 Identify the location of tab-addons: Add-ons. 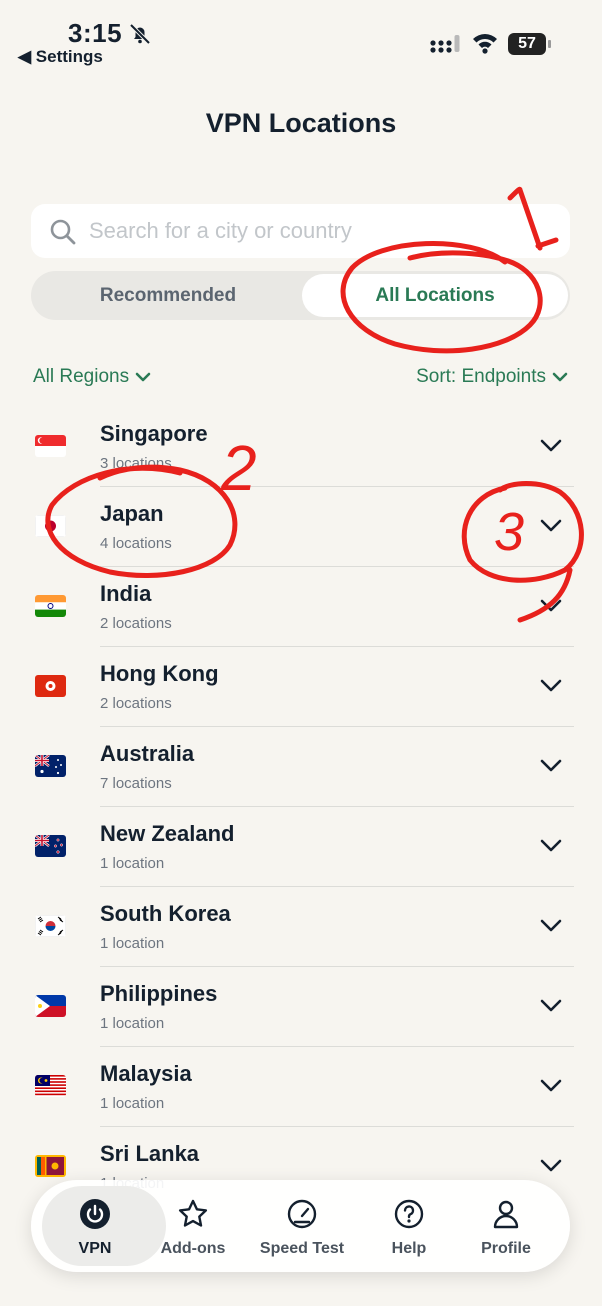
(193, 1226).